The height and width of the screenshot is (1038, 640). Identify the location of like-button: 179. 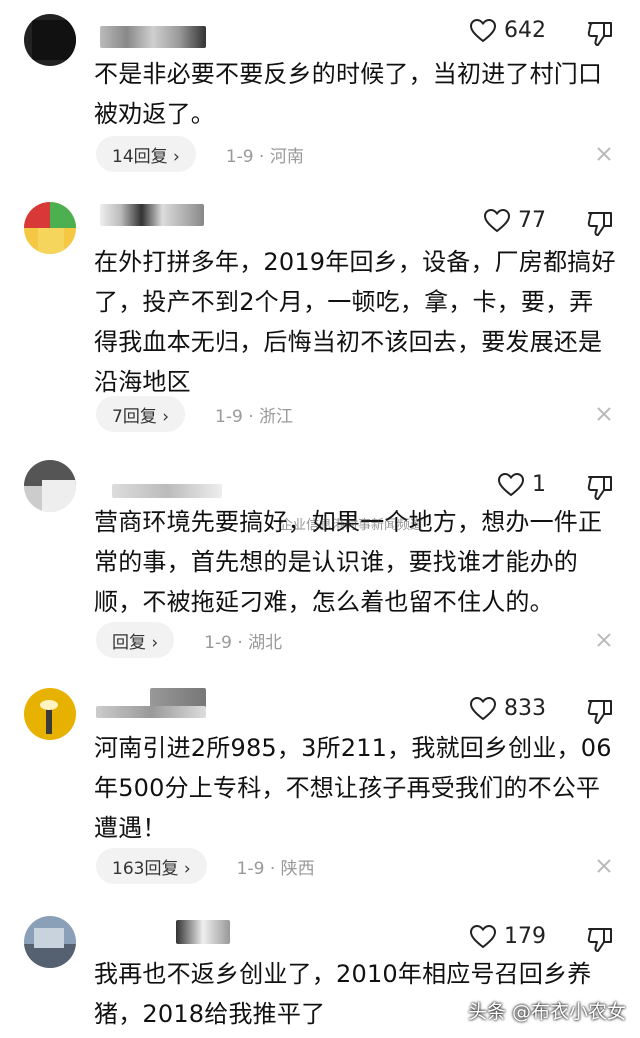
(508, 936).